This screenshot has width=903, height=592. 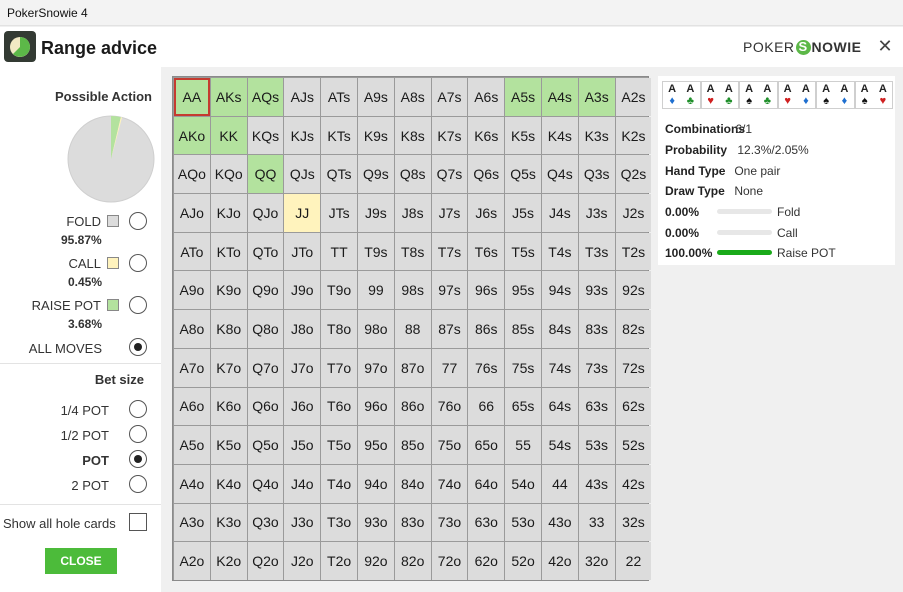 I want to click on hand-cell-t3o: T3o, so click(x=339, y=522).